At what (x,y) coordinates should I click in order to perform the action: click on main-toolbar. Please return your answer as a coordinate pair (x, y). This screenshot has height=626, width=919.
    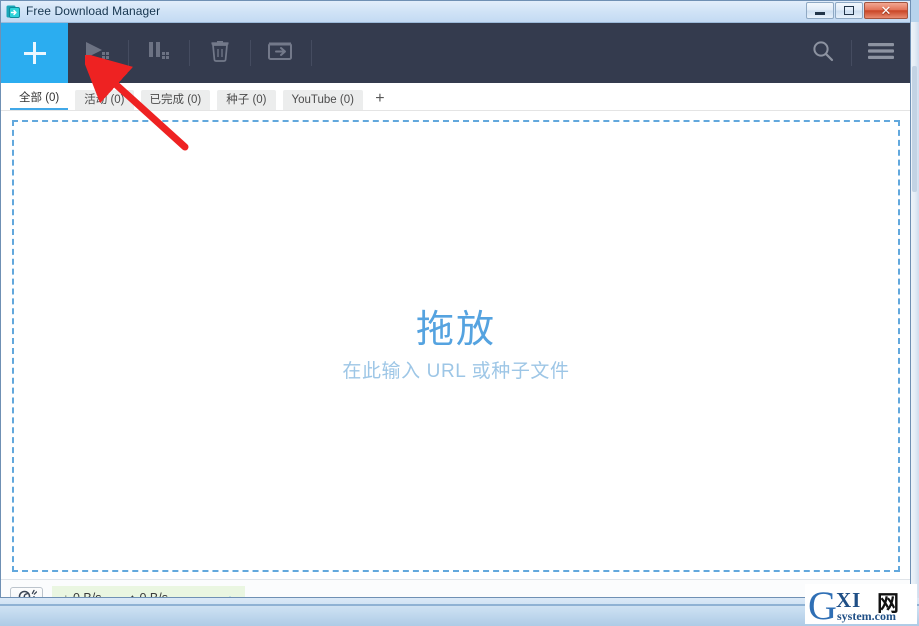
    Looking at the image, I should click on (455, 53).